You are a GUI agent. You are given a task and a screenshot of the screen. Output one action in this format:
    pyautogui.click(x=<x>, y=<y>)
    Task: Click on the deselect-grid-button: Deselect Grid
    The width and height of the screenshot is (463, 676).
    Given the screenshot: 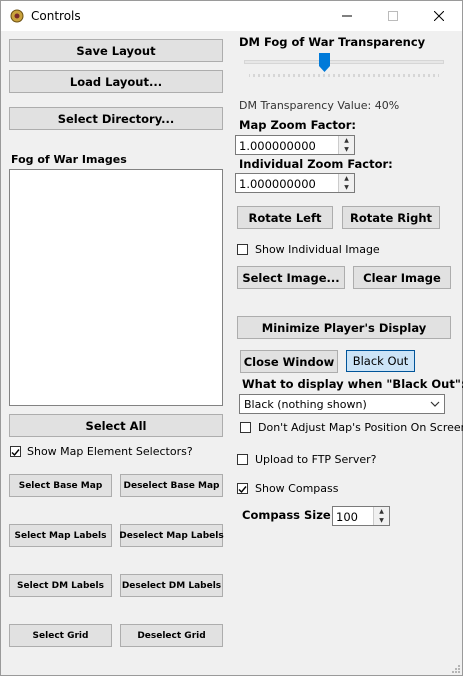 What is the action you would take?
    pyautogui.click(x=171, y=635)
    